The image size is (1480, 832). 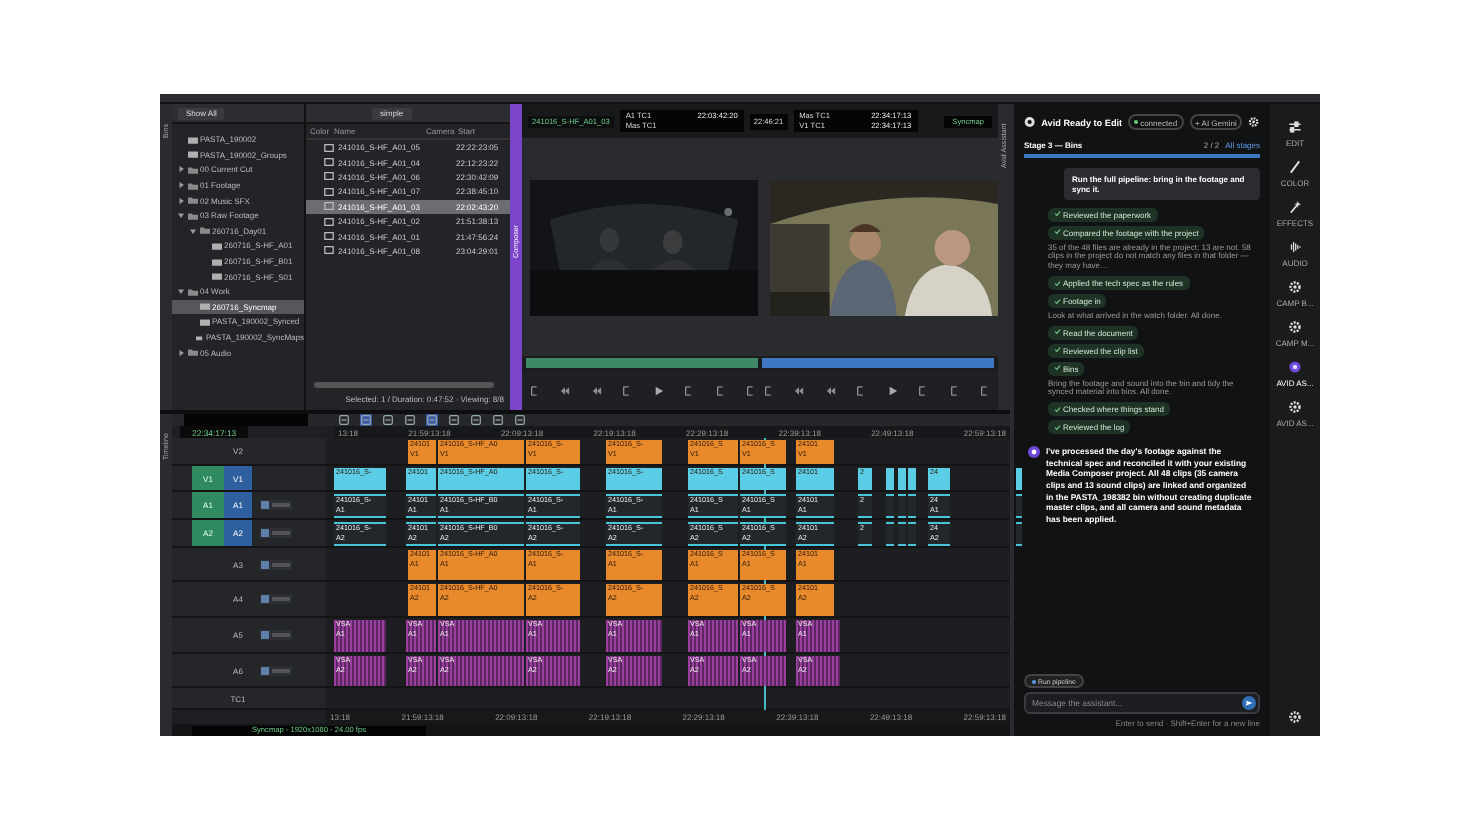 I want to click on send-button, so click(x=1249, y=703).